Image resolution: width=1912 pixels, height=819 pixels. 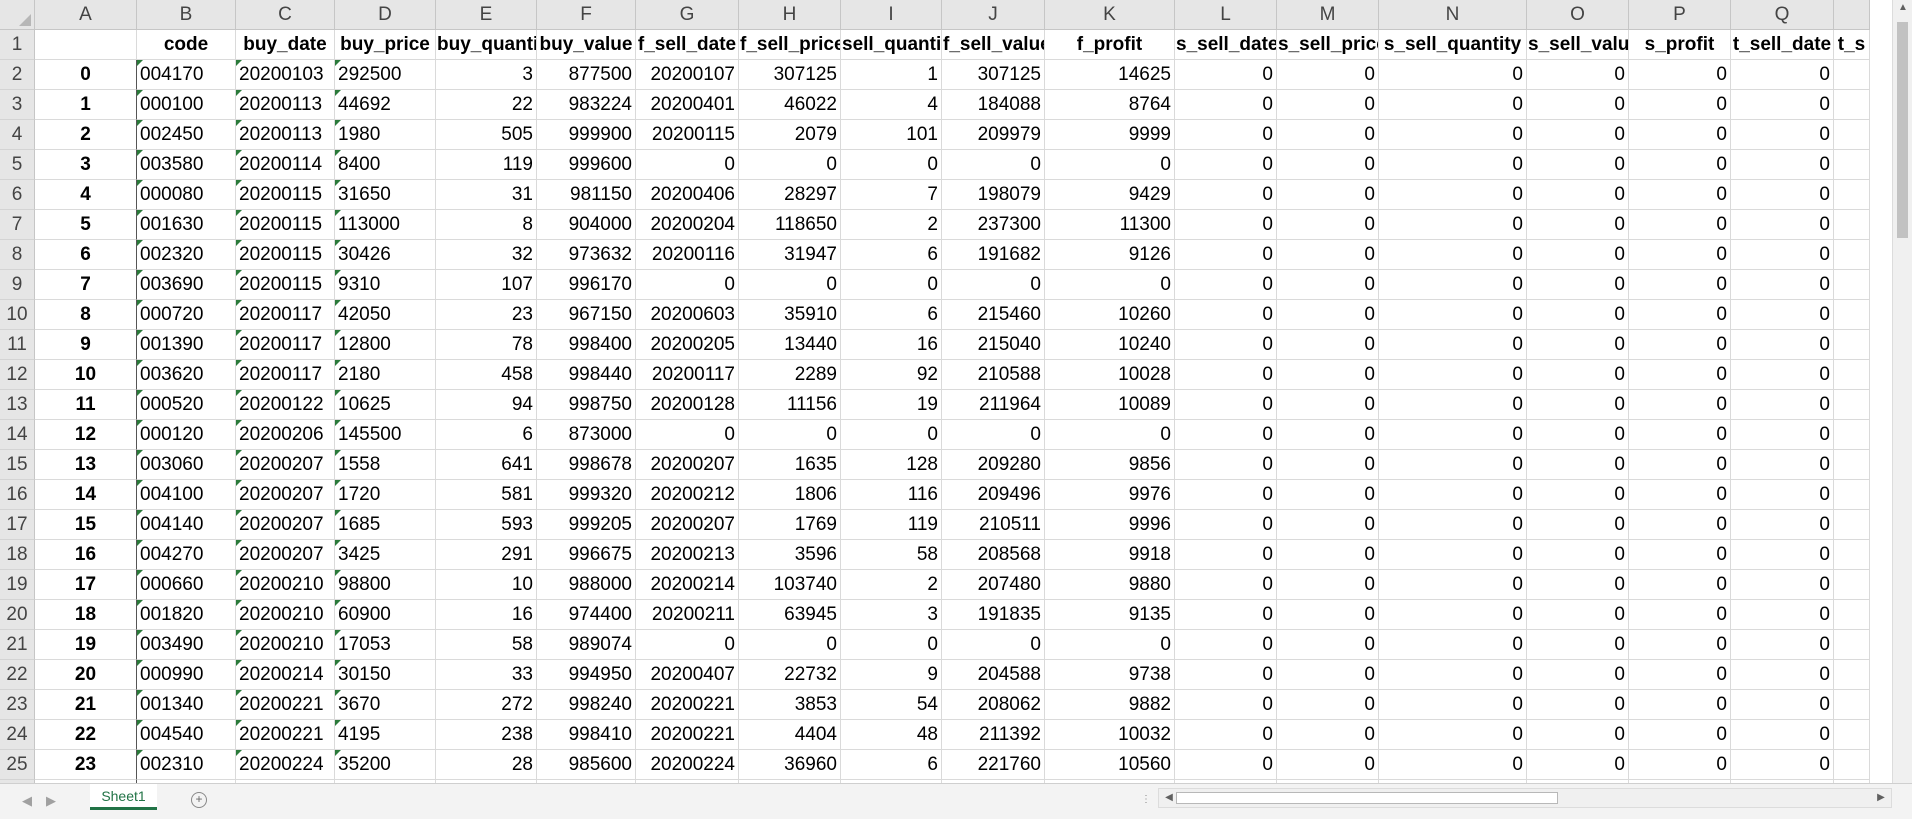 I want to click on table-cell: 210511, so click(x=993, y=525).